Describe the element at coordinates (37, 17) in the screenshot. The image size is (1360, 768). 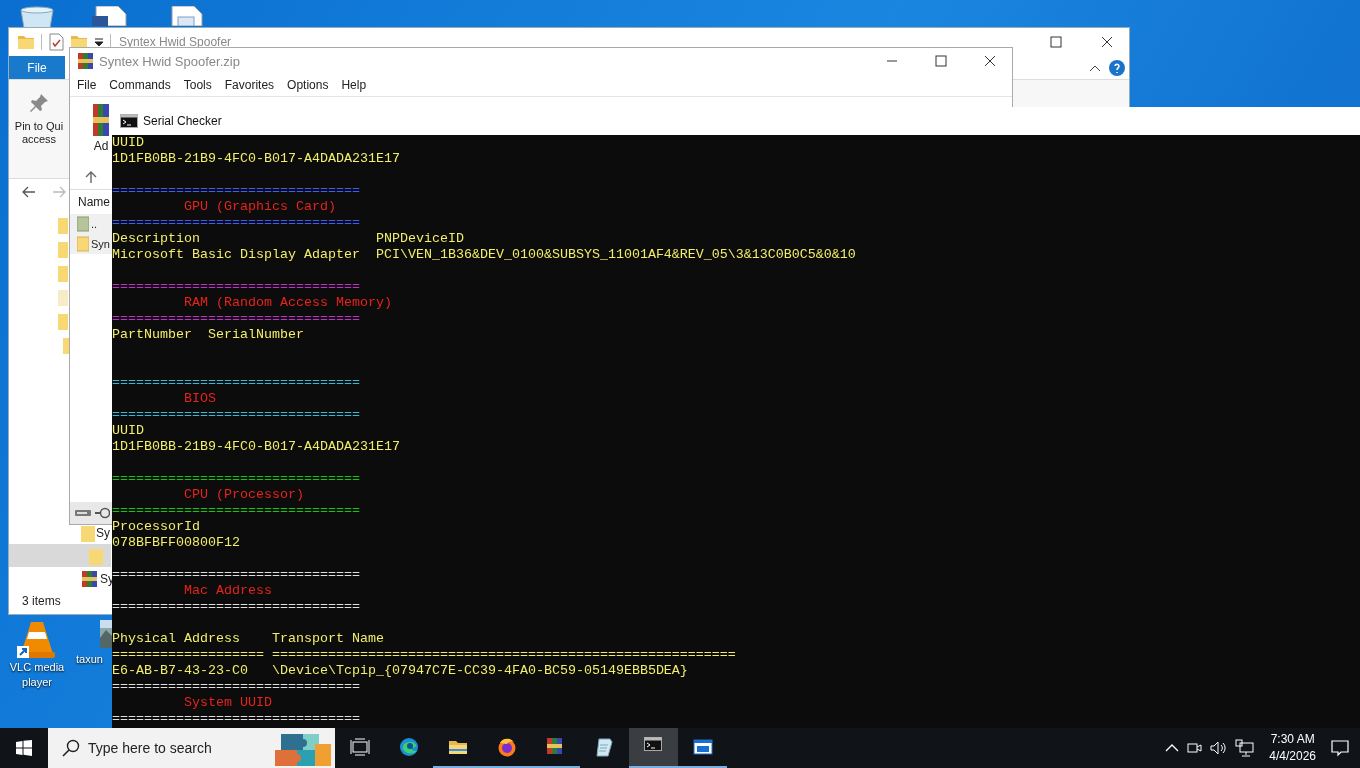
I see `recycle-bin-icon` at that location.